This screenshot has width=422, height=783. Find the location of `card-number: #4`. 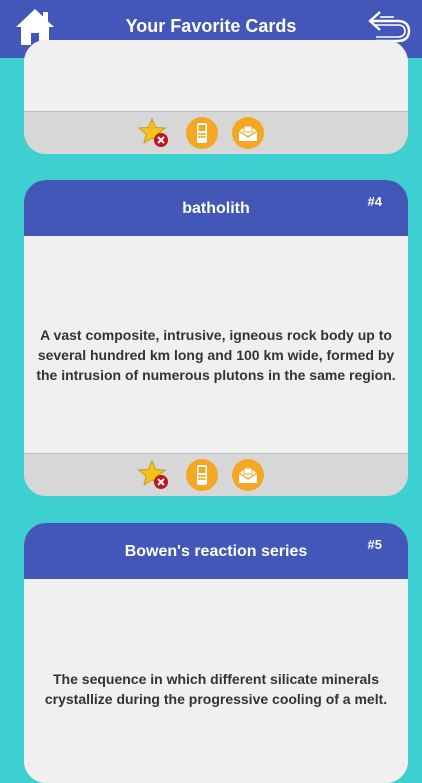

card-number: #4 is located at coordinates (374, 201).